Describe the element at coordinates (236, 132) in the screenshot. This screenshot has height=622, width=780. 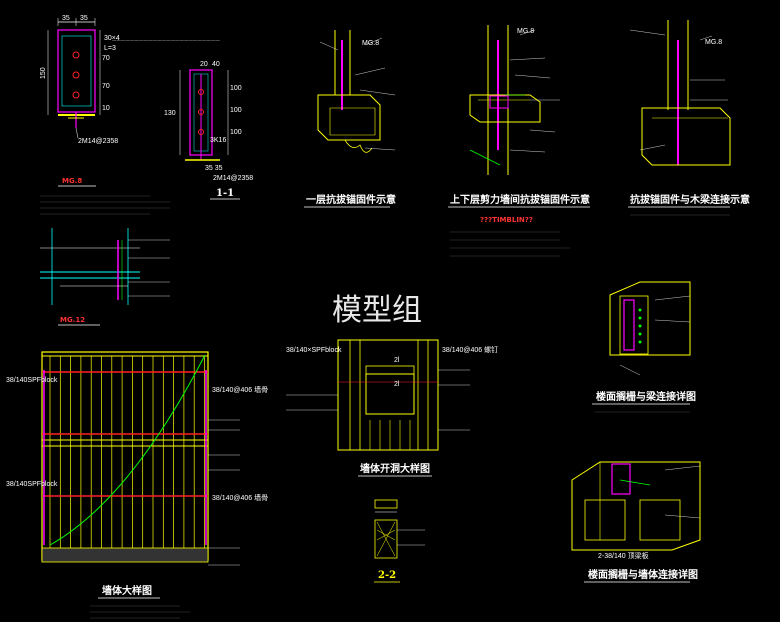
I see `sec11-side-c: 100` at that location.